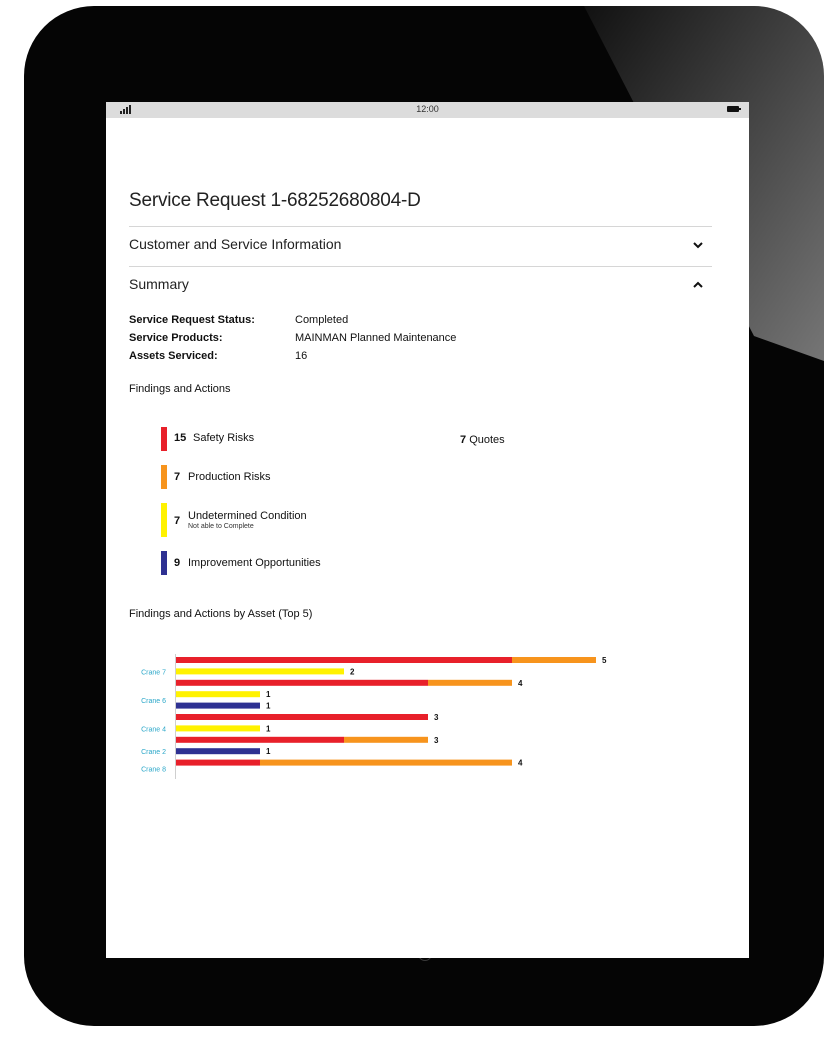 Image resolution: width=824 pixels, height=1050 pixels. What do you see at coordinates (275, 200) in the screenshot?
I see `page-title: Service Request 1-68252680804-D` at bounding box center [275, 200].